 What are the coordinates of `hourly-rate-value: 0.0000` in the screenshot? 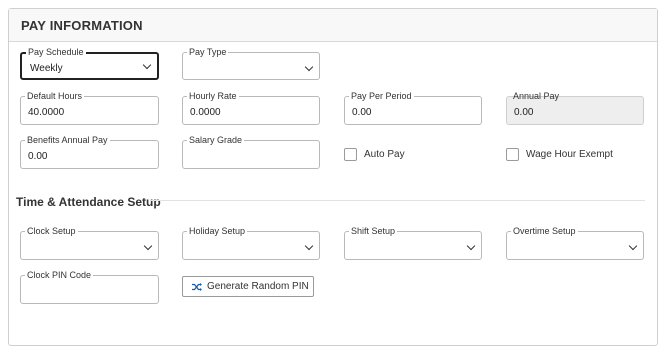 It's located at (205, 112).